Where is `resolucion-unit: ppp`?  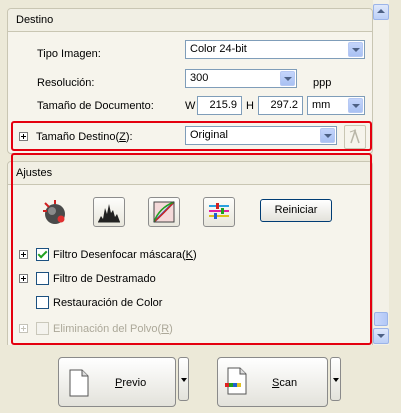 resolucion-unit: ppp is located at coordinates (322, 83).